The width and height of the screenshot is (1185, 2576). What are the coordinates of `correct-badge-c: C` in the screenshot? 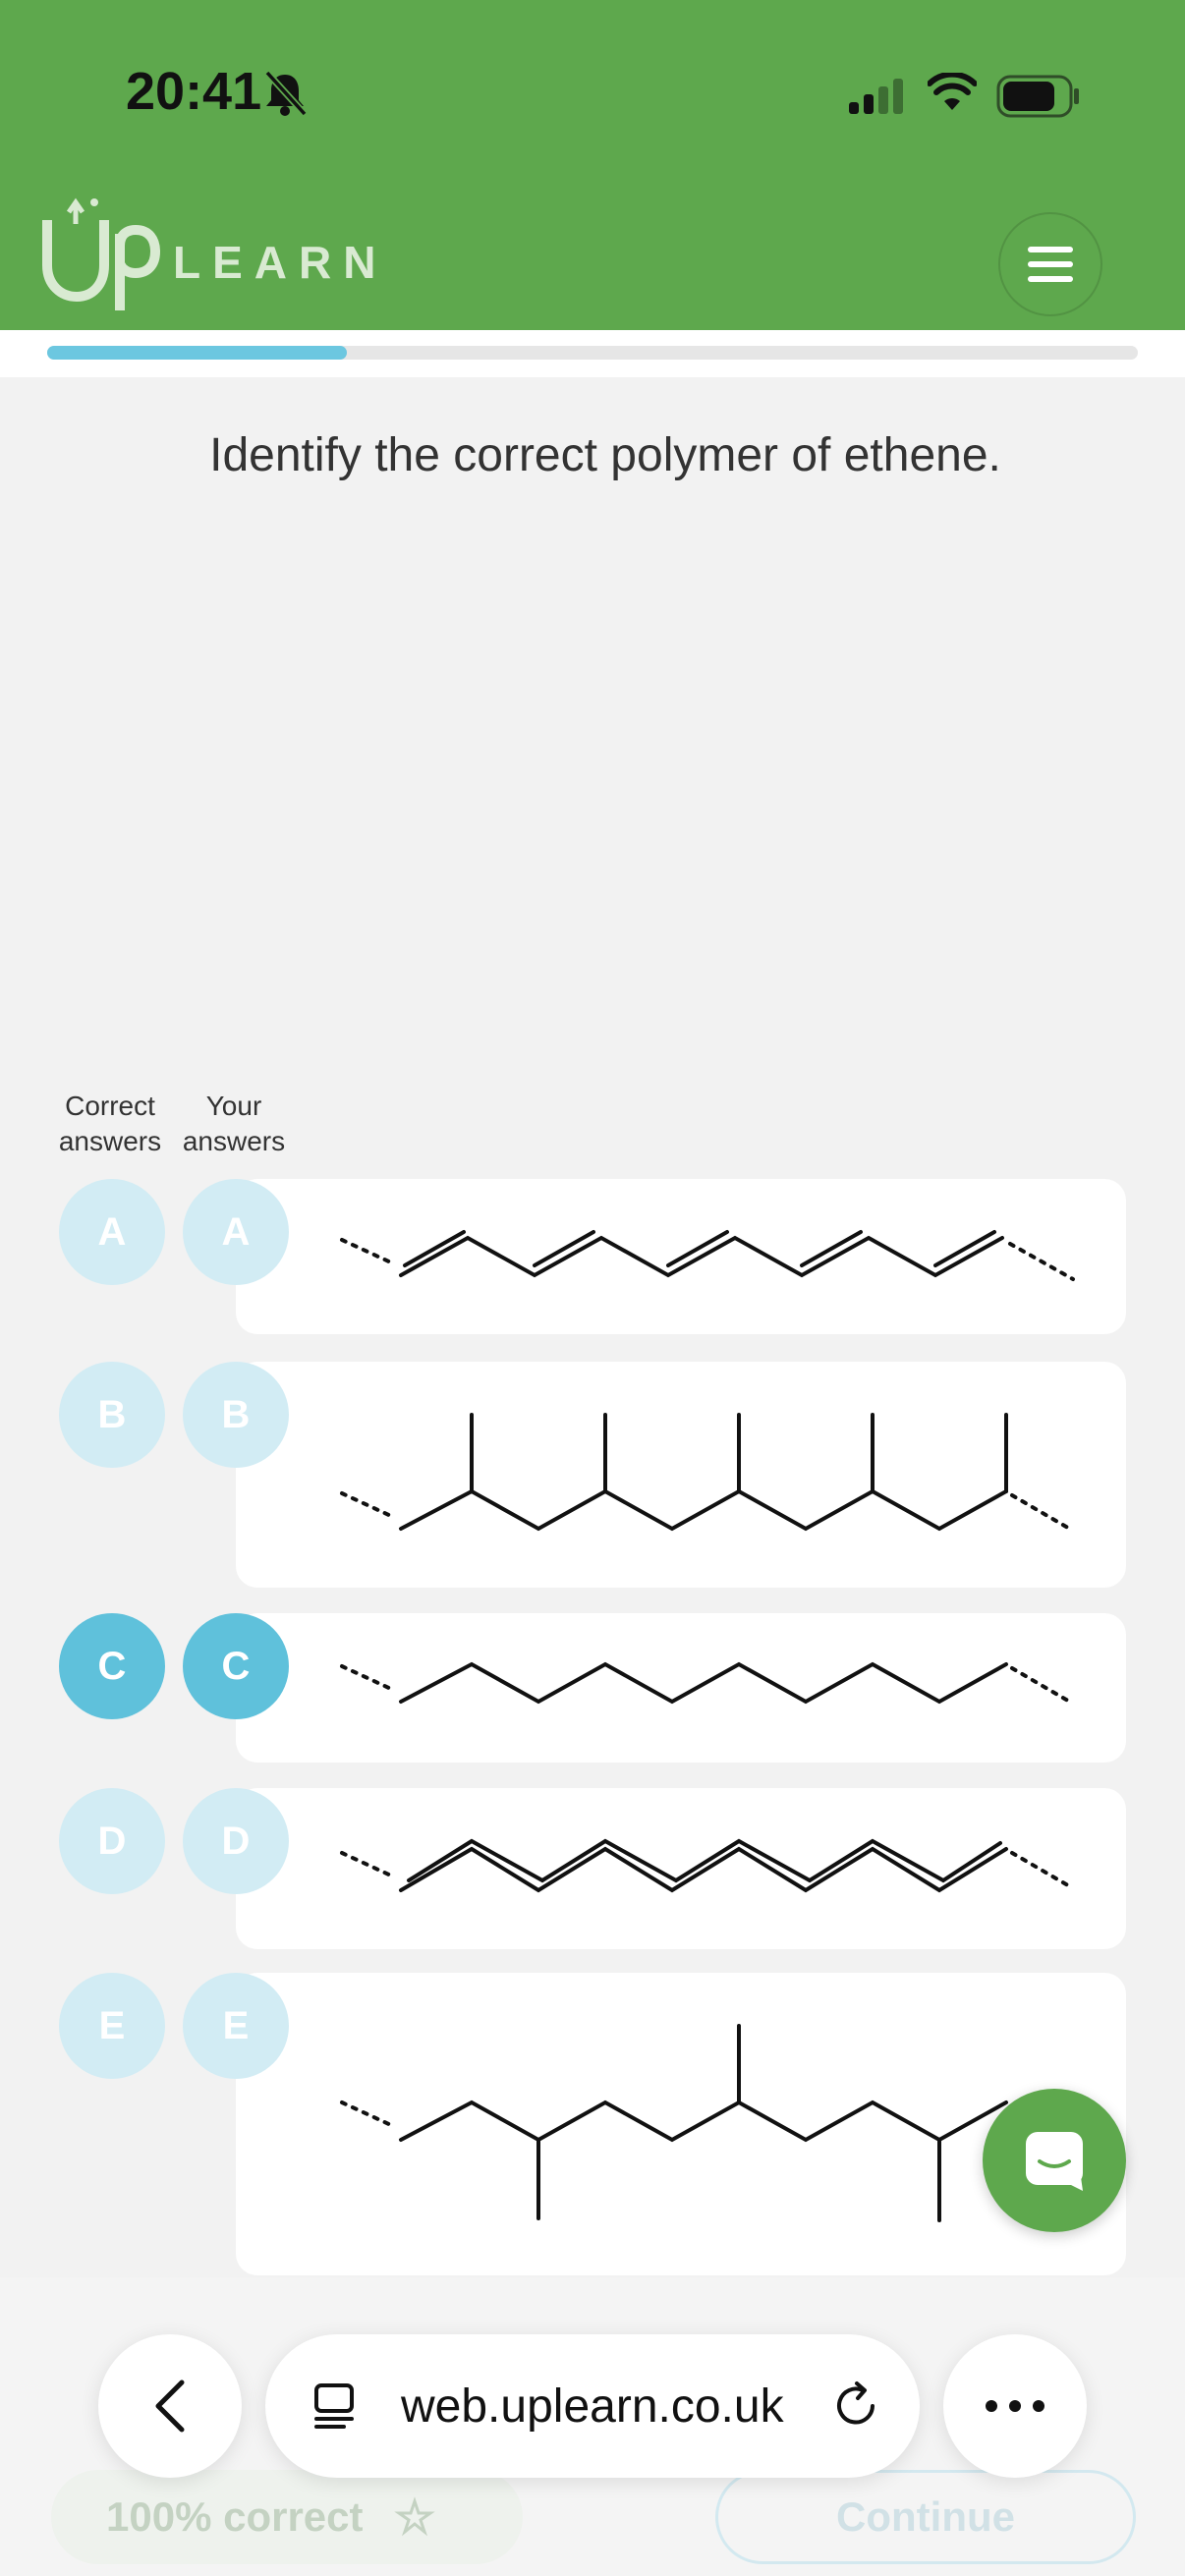 It's located at (112, 1666).